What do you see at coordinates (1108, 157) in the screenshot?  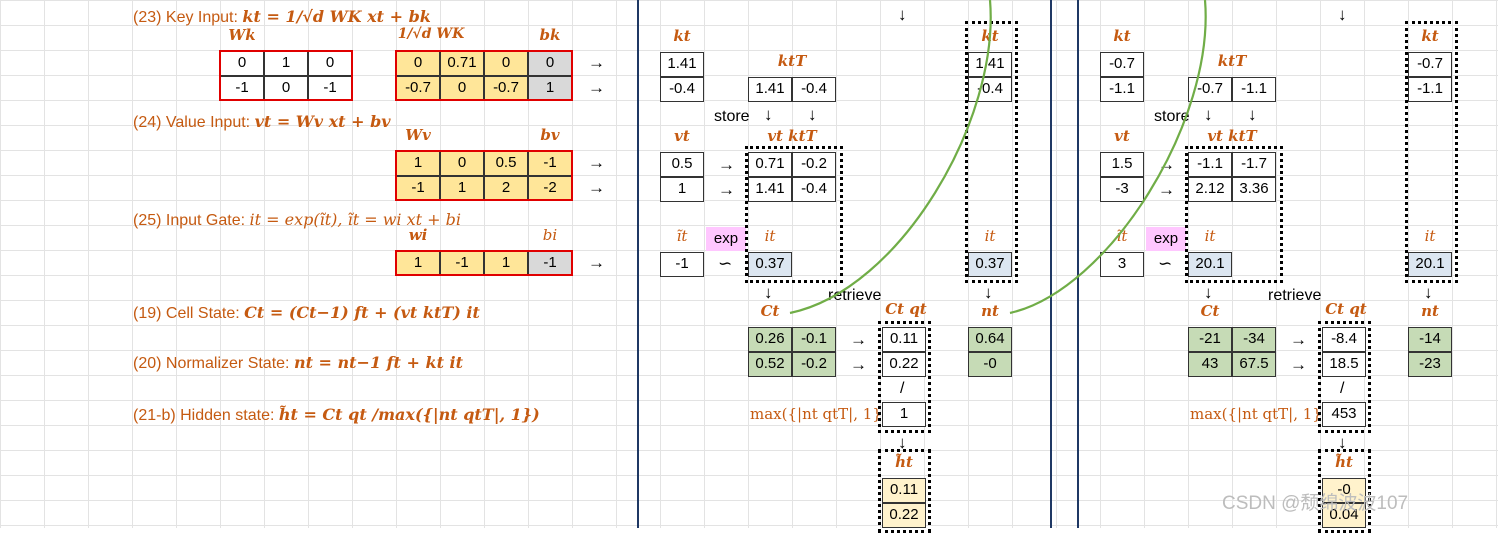 I see `curve-step1-right` at bounding box center [1108, 157].